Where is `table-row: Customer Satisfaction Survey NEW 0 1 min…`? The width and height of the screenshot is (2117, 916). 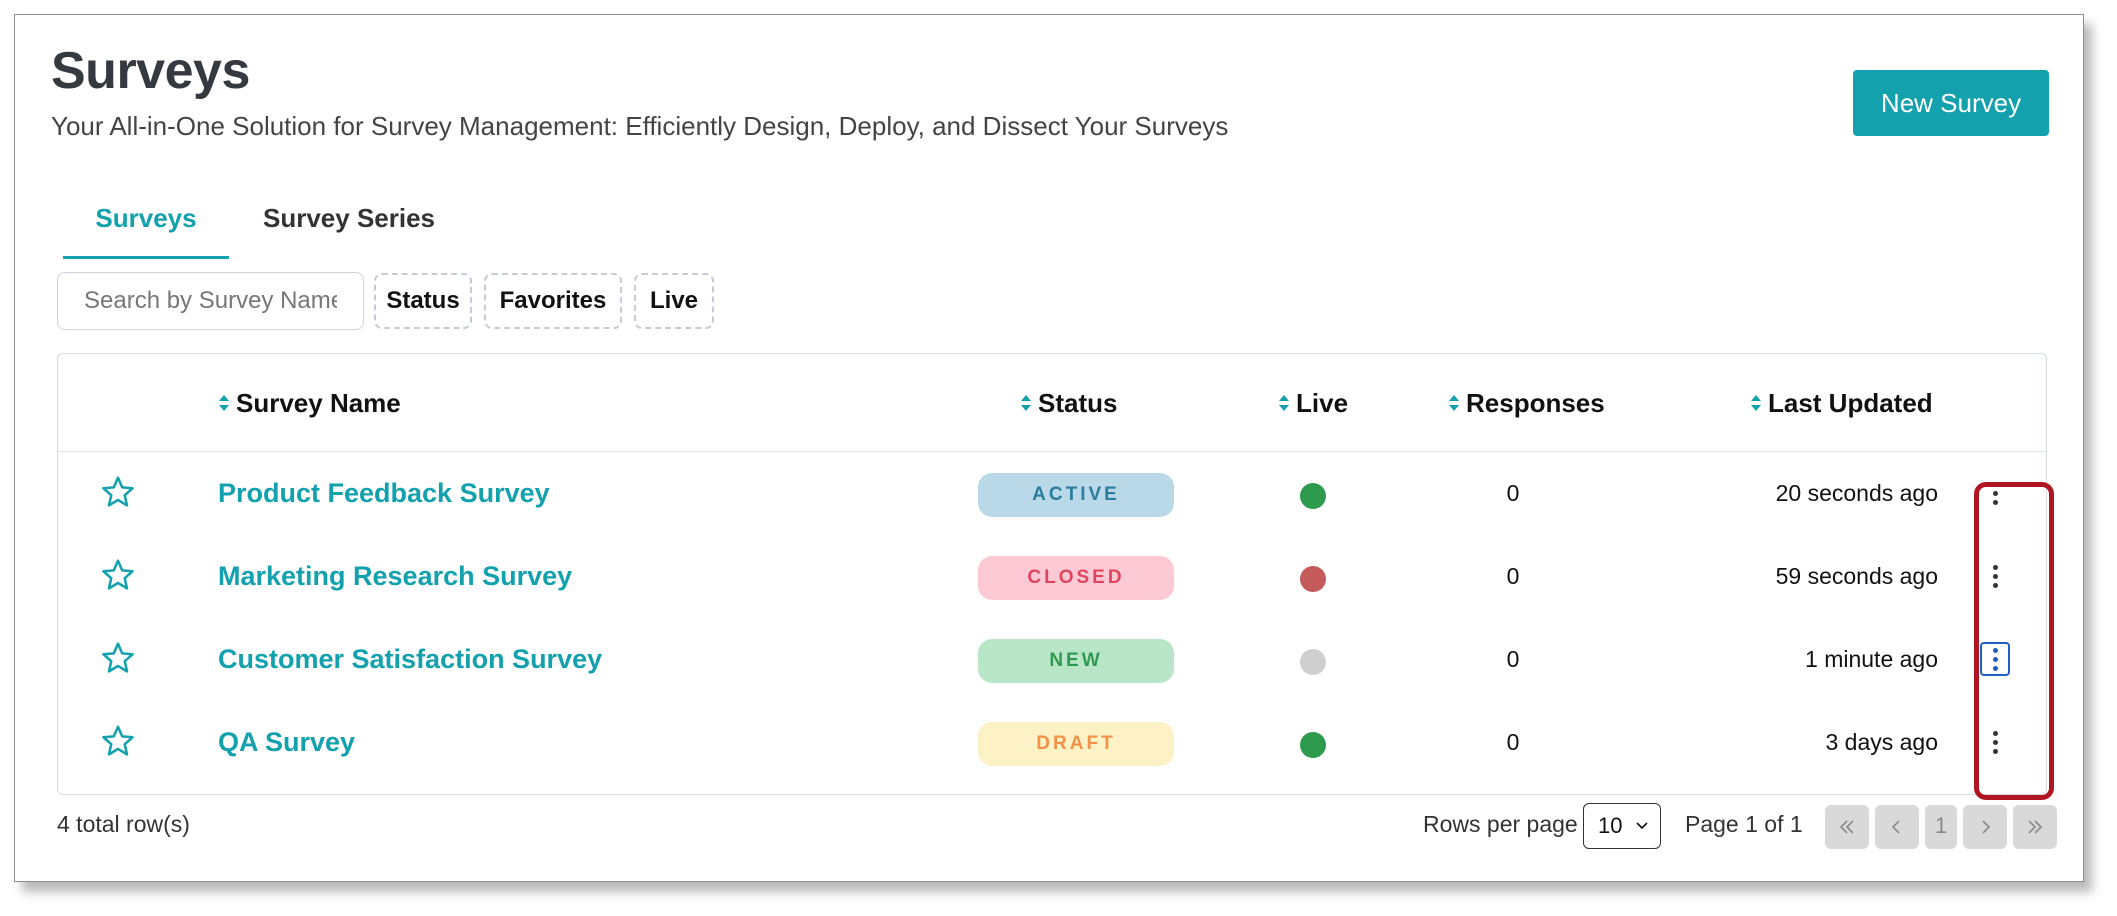 table-row: Customer Satisfaction Survey NEW 0 1 min… is located at coordinates (1052, 659).